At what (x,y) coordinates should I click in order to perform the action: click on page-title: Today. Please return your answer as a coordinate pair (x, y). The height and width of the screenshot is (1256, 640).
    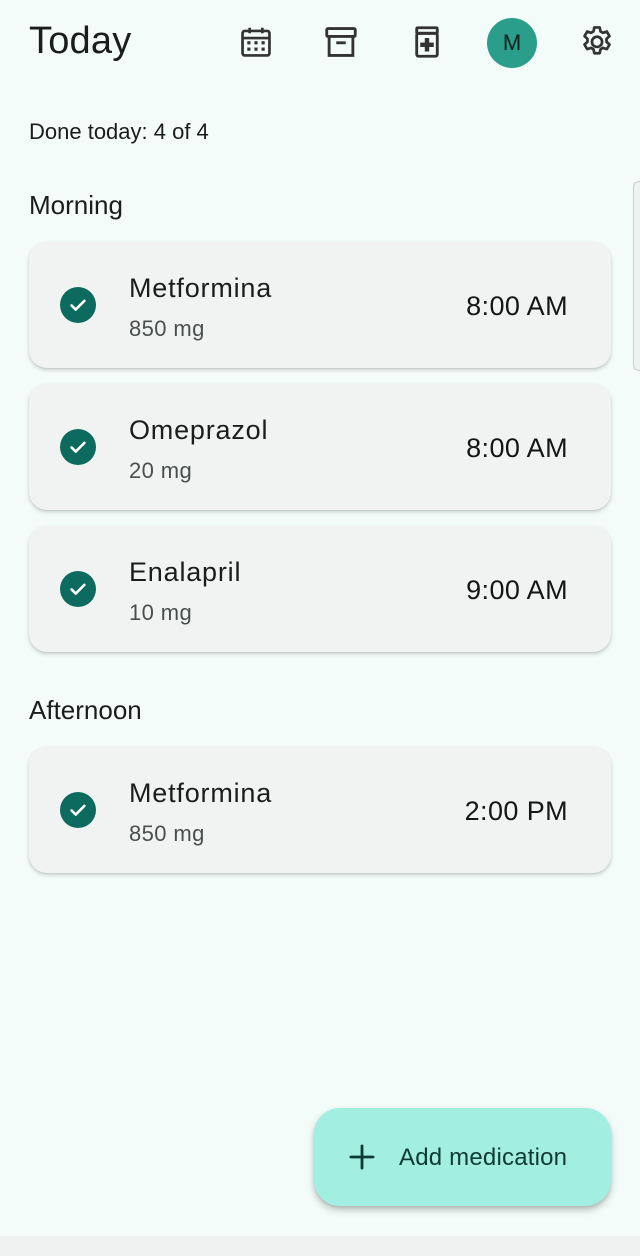
    Looking at the image, I should click on (80, 41).